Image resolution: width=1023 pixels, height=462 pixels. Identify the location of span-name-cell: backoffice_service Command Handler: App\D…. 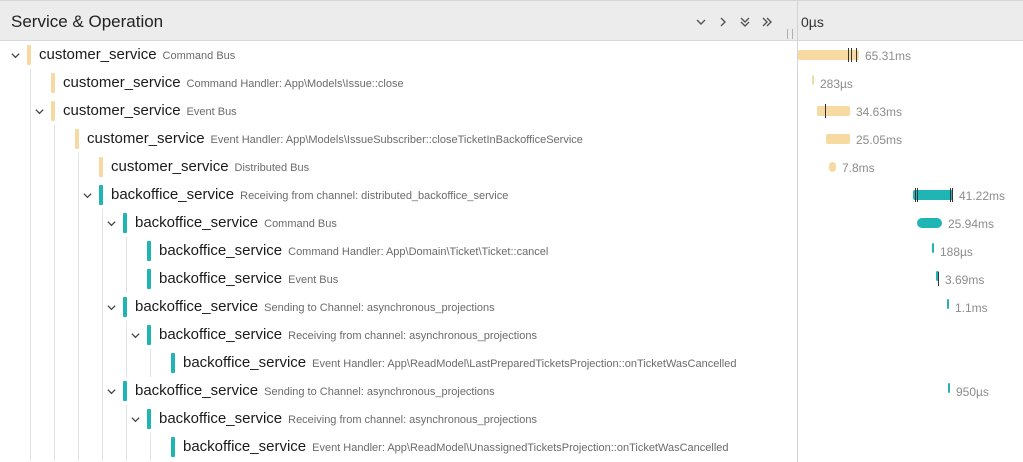
(398, 251).